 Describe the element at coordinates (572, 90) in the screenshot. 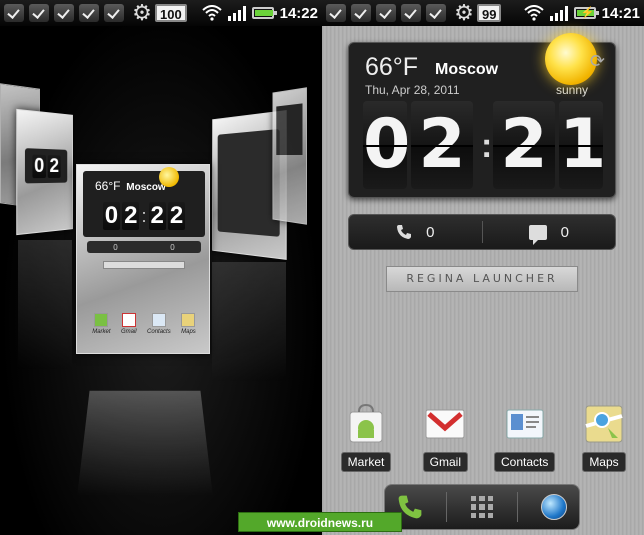

I see `weather-condition: sunny` at that location.